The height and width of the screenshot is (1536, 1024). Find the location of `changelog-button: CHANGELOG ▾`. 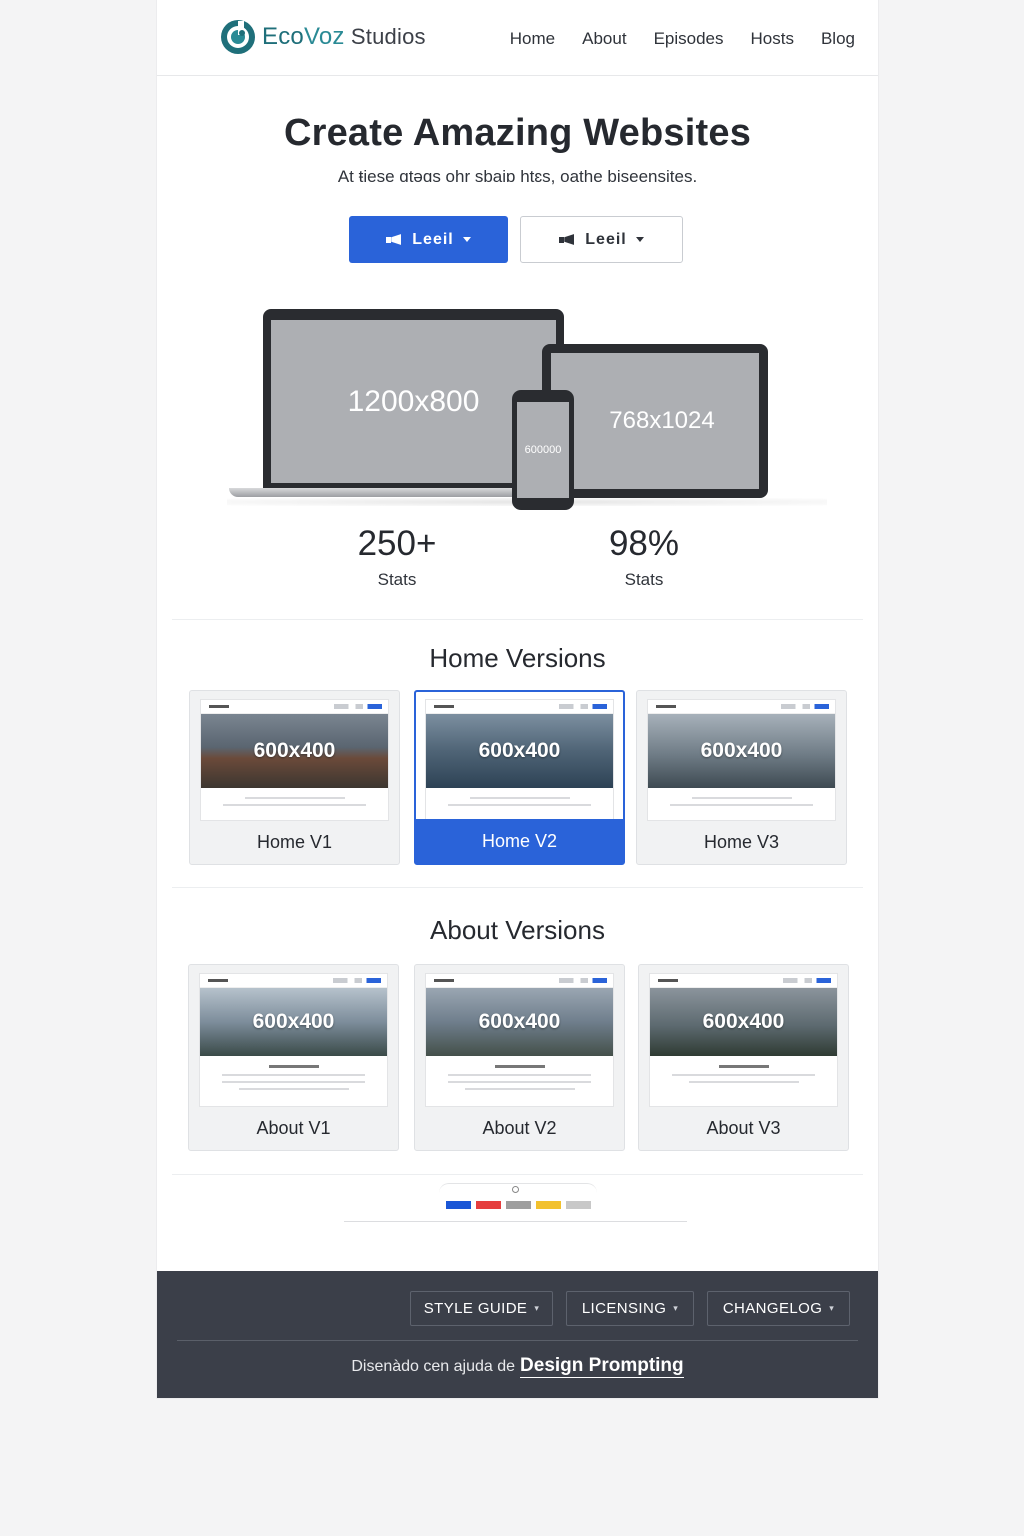

changelog-button: CHANGELOG ▾ is located at coordinates (778, 1308).